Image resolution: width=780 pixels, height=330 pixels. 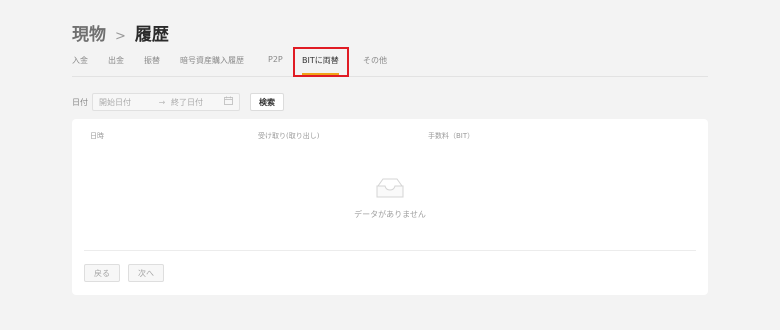 I want to click on table-divider, so click(x=390, y=250).